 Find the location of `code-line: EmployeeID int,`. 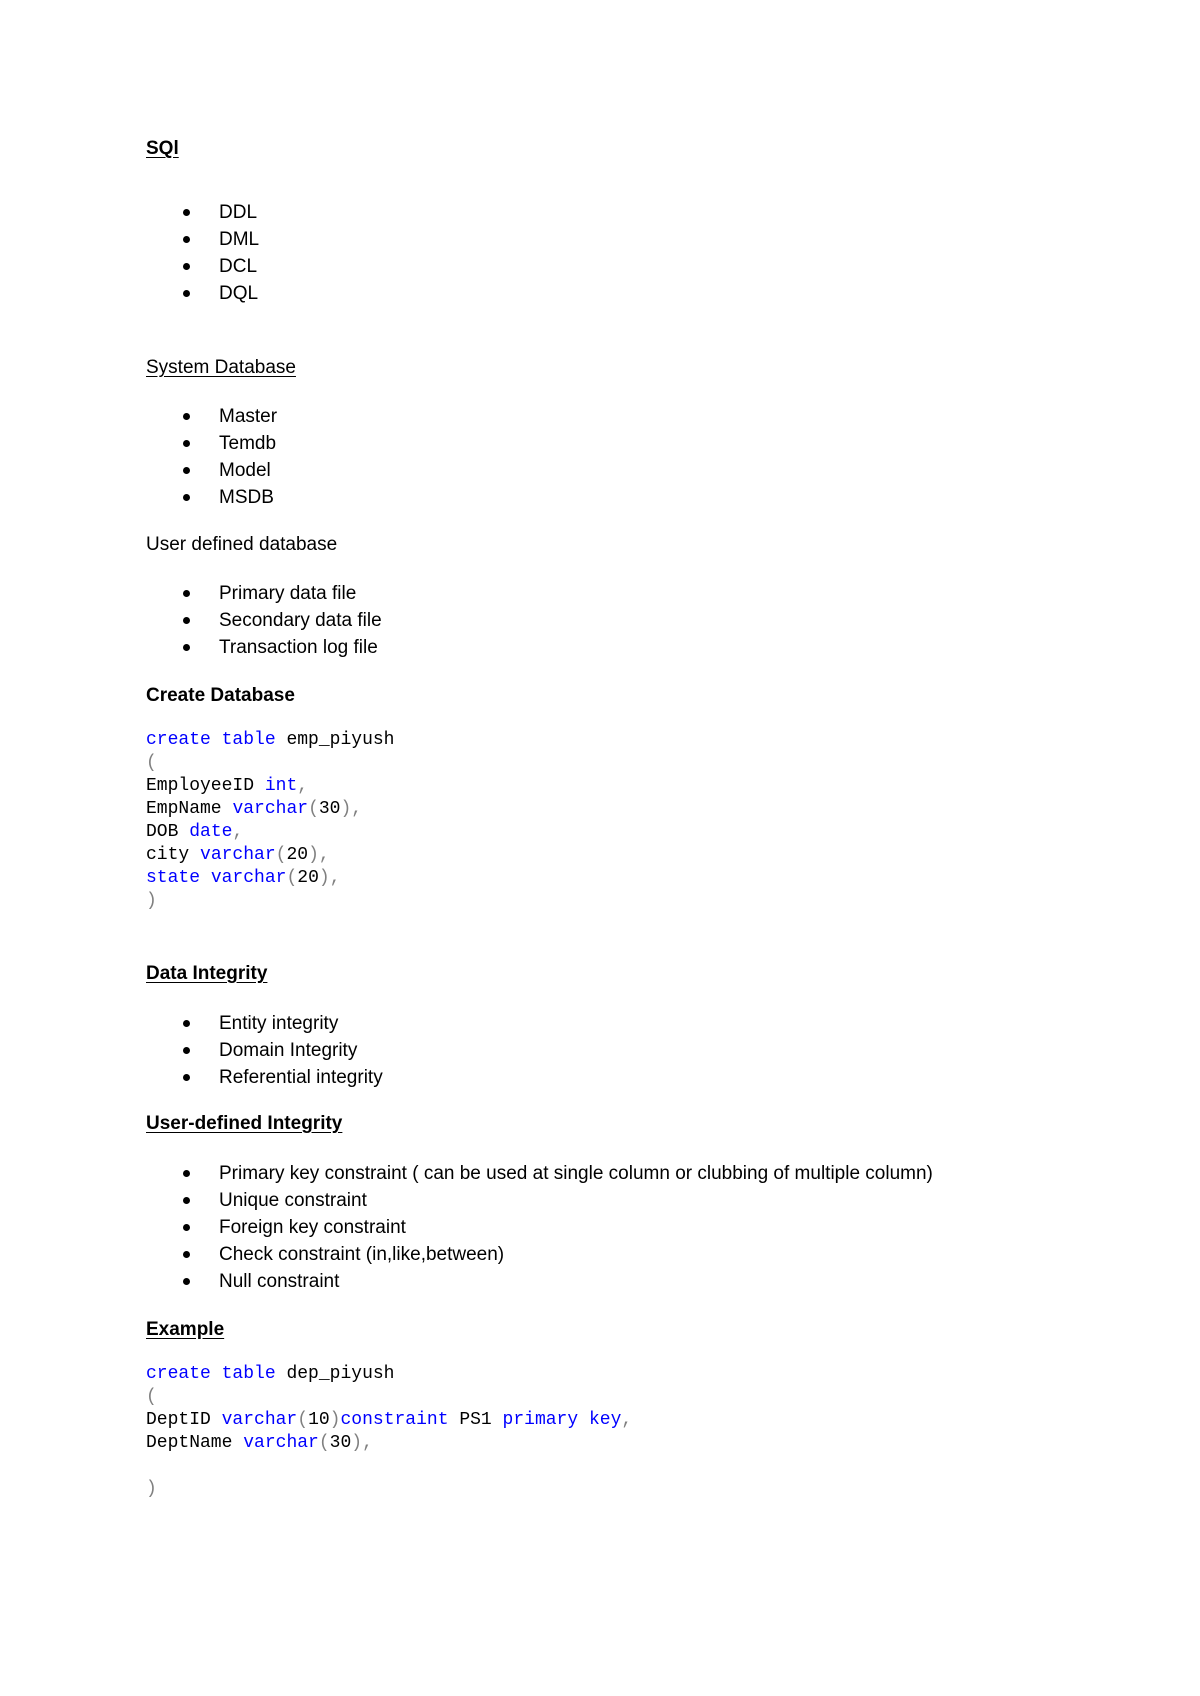

code-line: EmployeeID int, is located at coordinates (227, 786).